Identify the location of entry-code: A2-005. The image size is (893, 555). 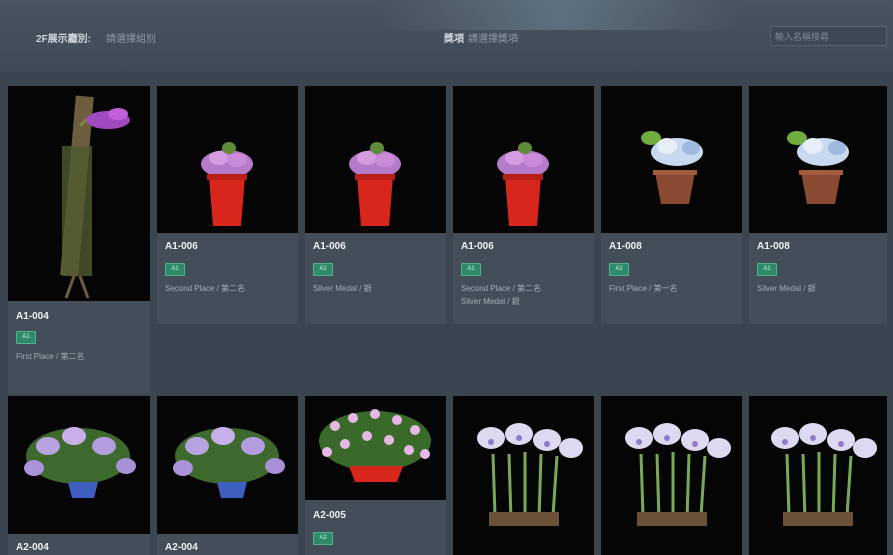
(329, 515).